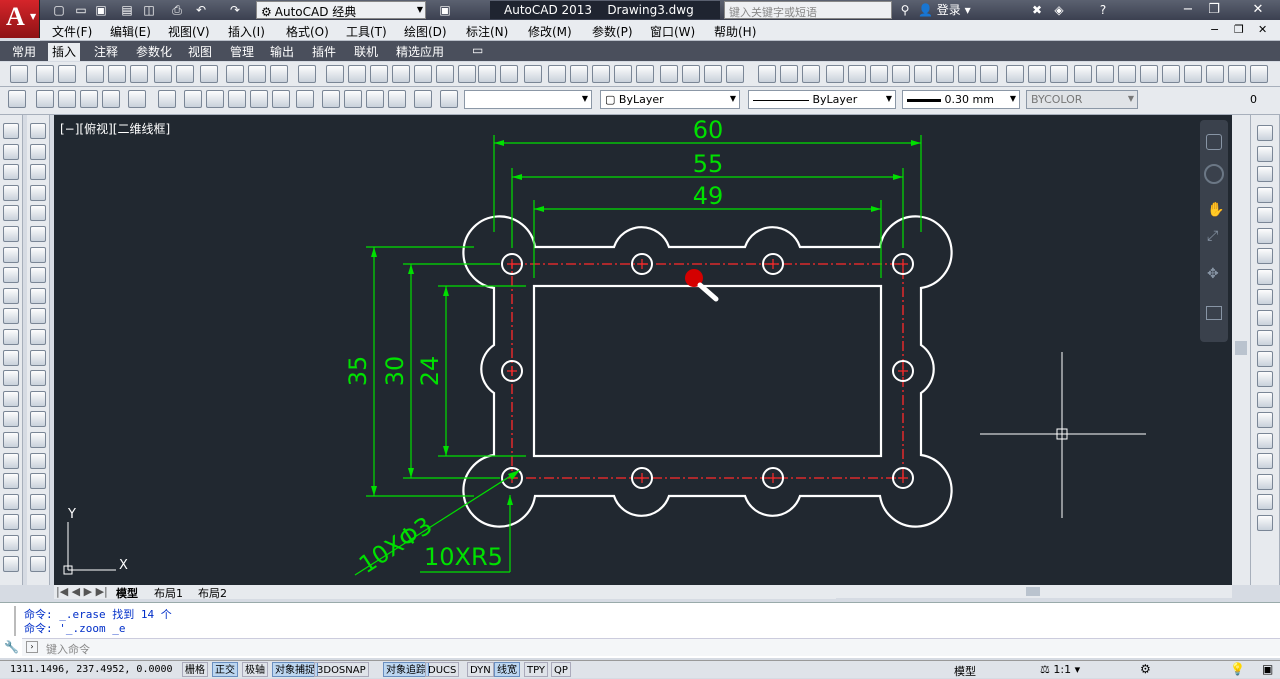  What do you see at coordinates (282, 51) in the screenshot?
I see `tab-output: 输出` at bounding box center [282, 51].